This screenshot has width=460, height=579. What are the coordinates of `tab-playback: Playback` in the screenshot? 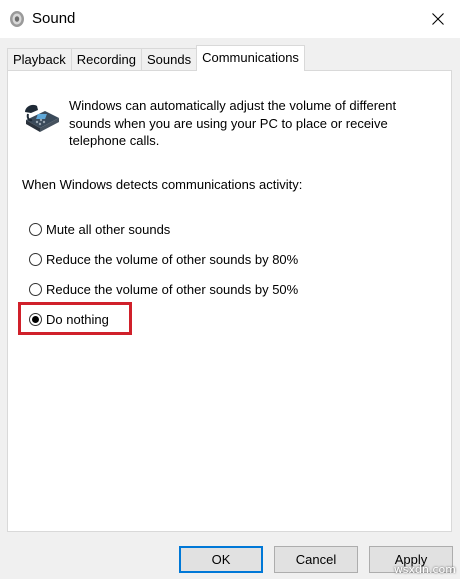 It's located at (39, 59).